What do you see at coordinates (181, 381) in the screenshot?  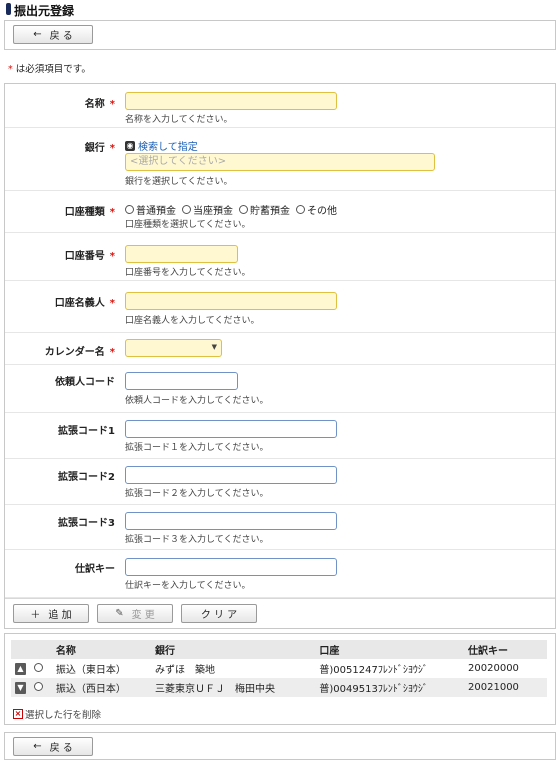 I see `requester-code-input` at bounding box center [181, 381].